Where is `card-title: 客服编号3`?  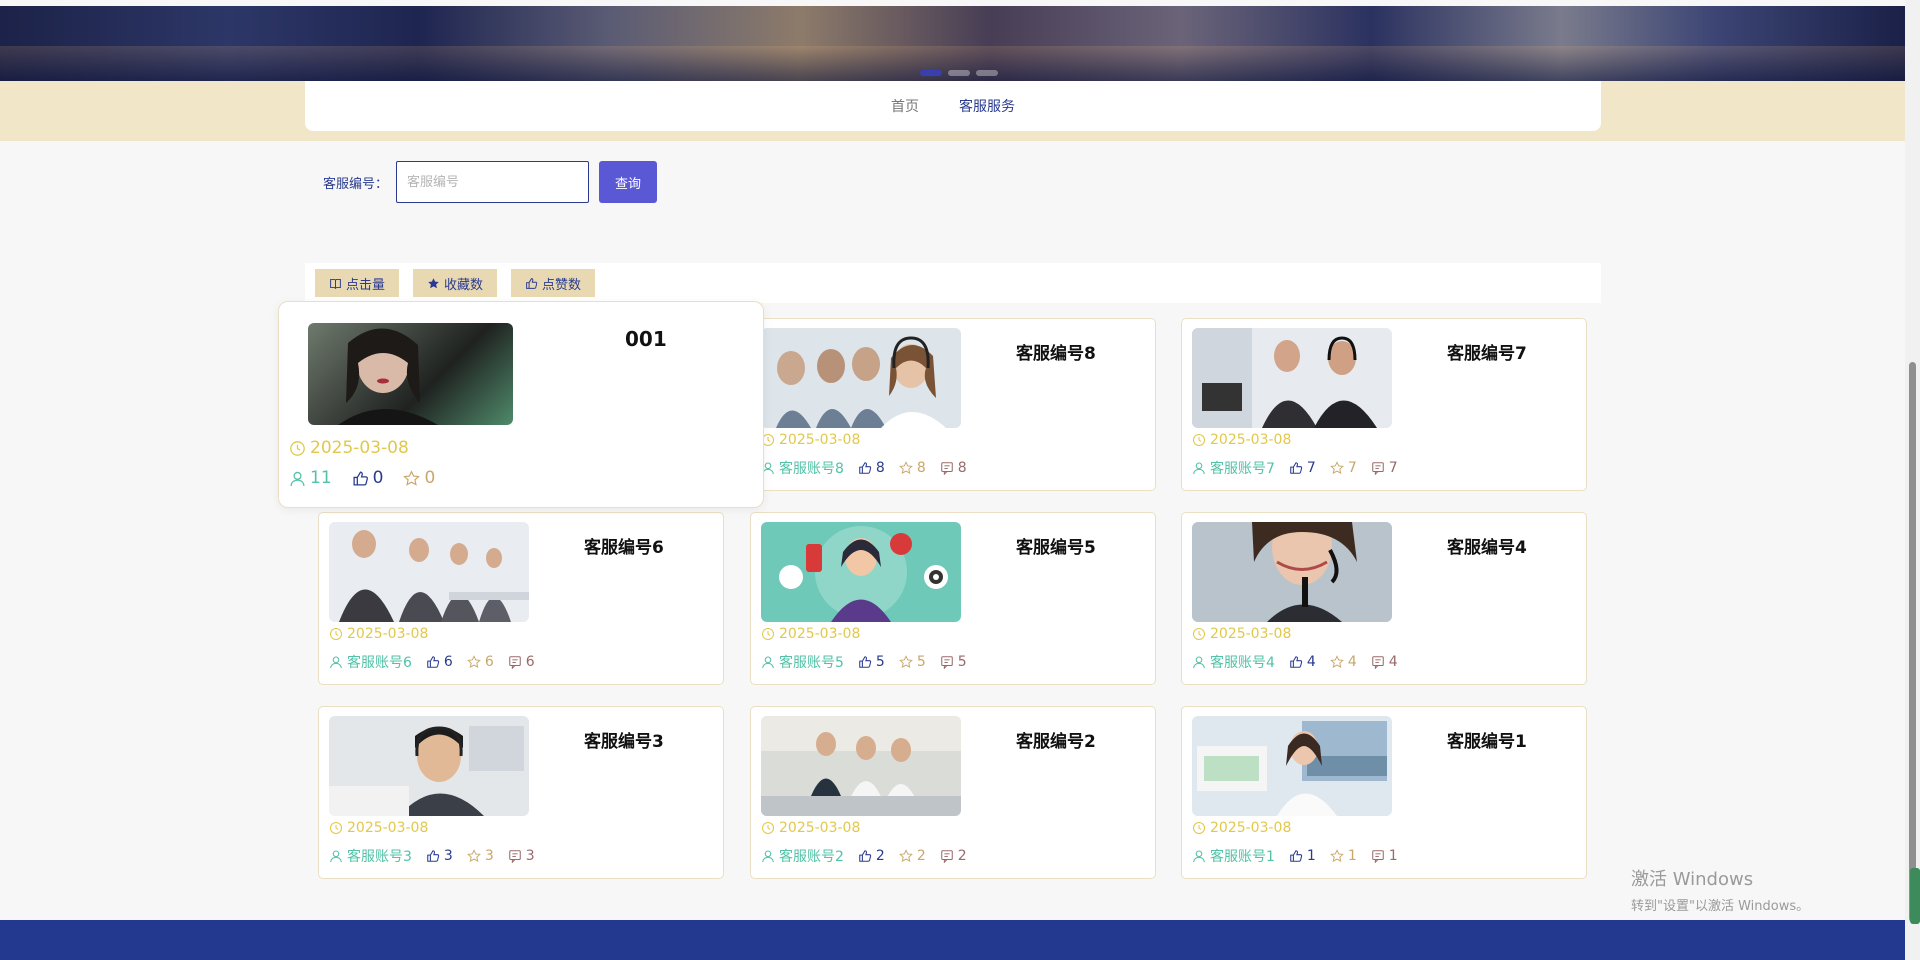
card-title: 客服编号3 is located at coordinates (624, 739).